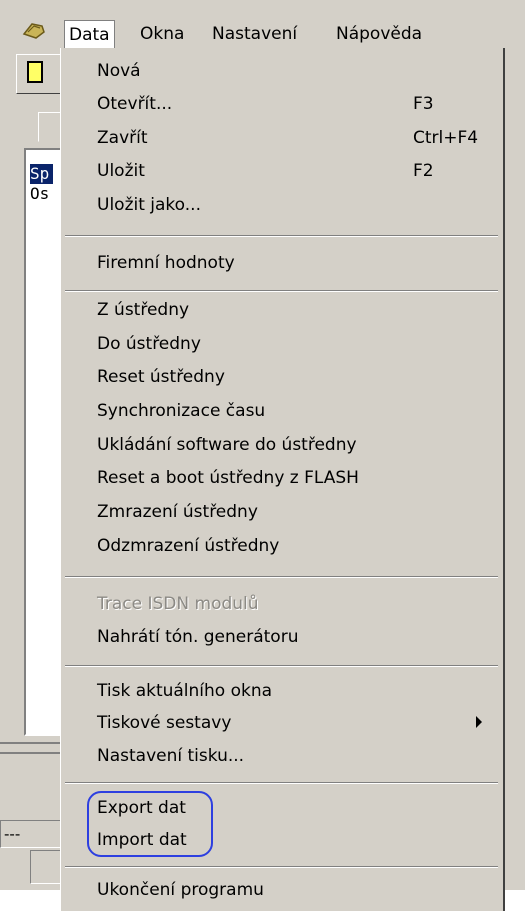  Describe the element at coordinates (141, 808) in the screenshot. I see `menu-item-export-dat: Export dat` at that location.